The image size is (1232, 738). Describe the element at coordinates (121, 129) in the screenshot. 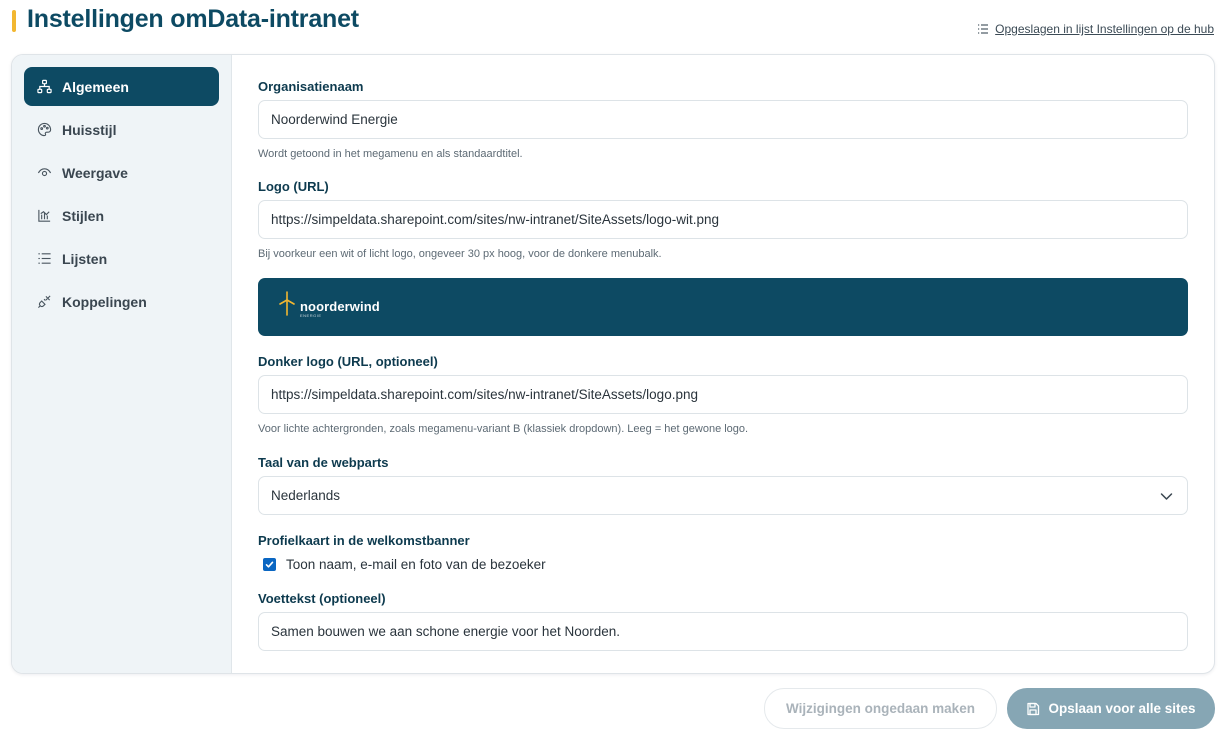

I see `sidebar-item-huisstijl: Huisstijl` at that location.